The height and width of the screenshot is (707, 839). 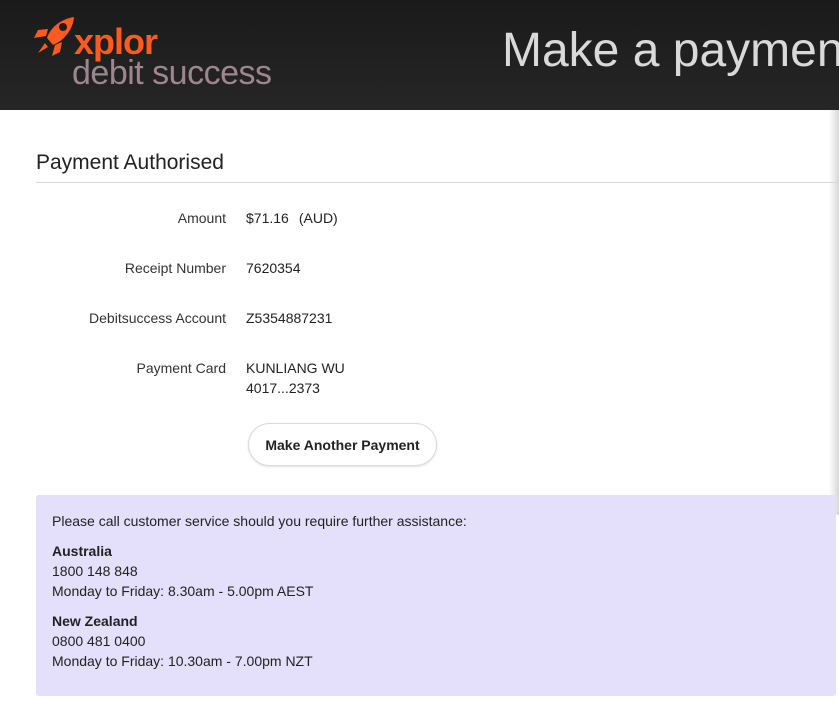 What do you see at coordinates (54, 36) in the screenshot?
I see `rocket-logo-icon` at bounding box center [54, 36].